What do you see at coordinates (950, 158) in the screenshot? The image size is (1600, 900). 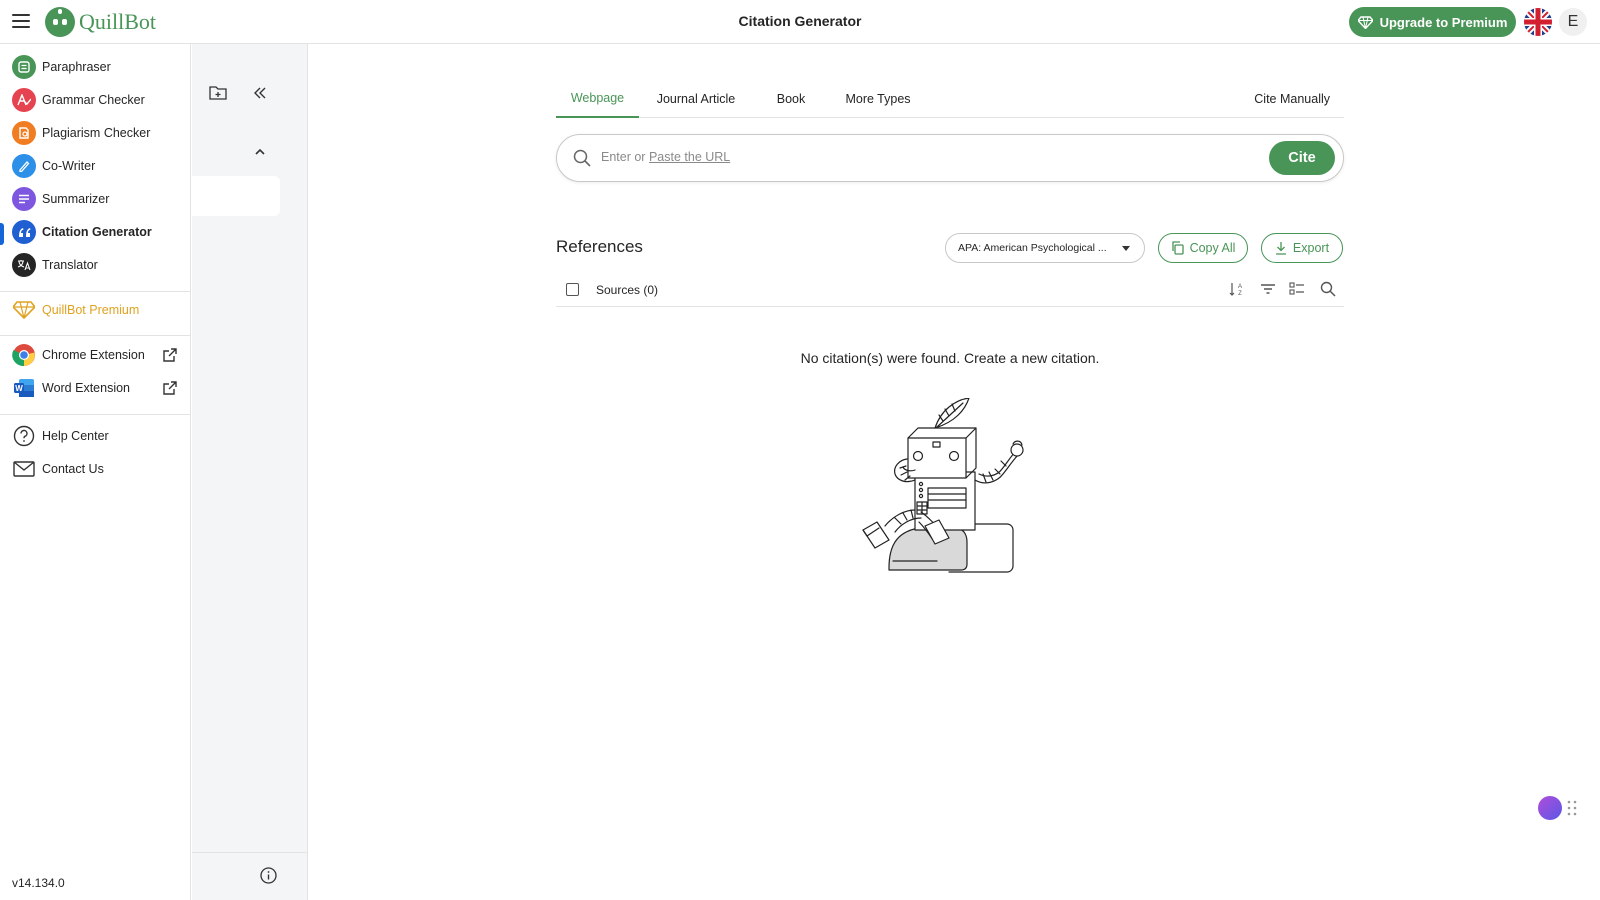 I see `url-input: Enter or Paste the URL Cite` at bounding box center [950, 158].